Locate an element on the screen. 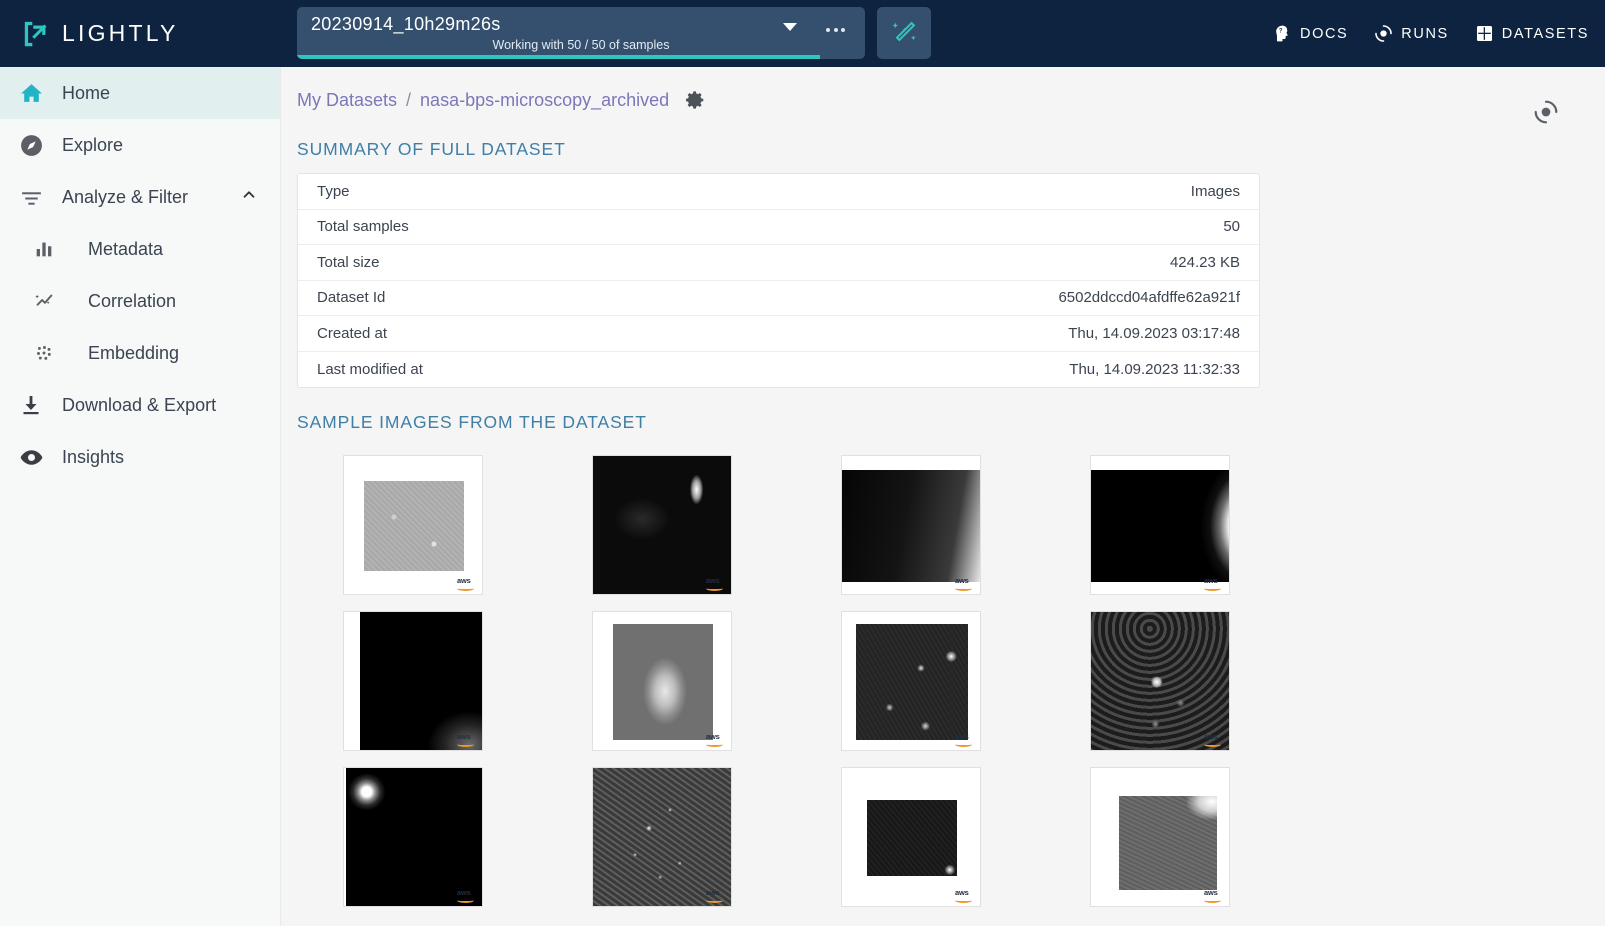 This screenshot has width=1605, height=926. eye-icon is located at coordinates (31, 457).